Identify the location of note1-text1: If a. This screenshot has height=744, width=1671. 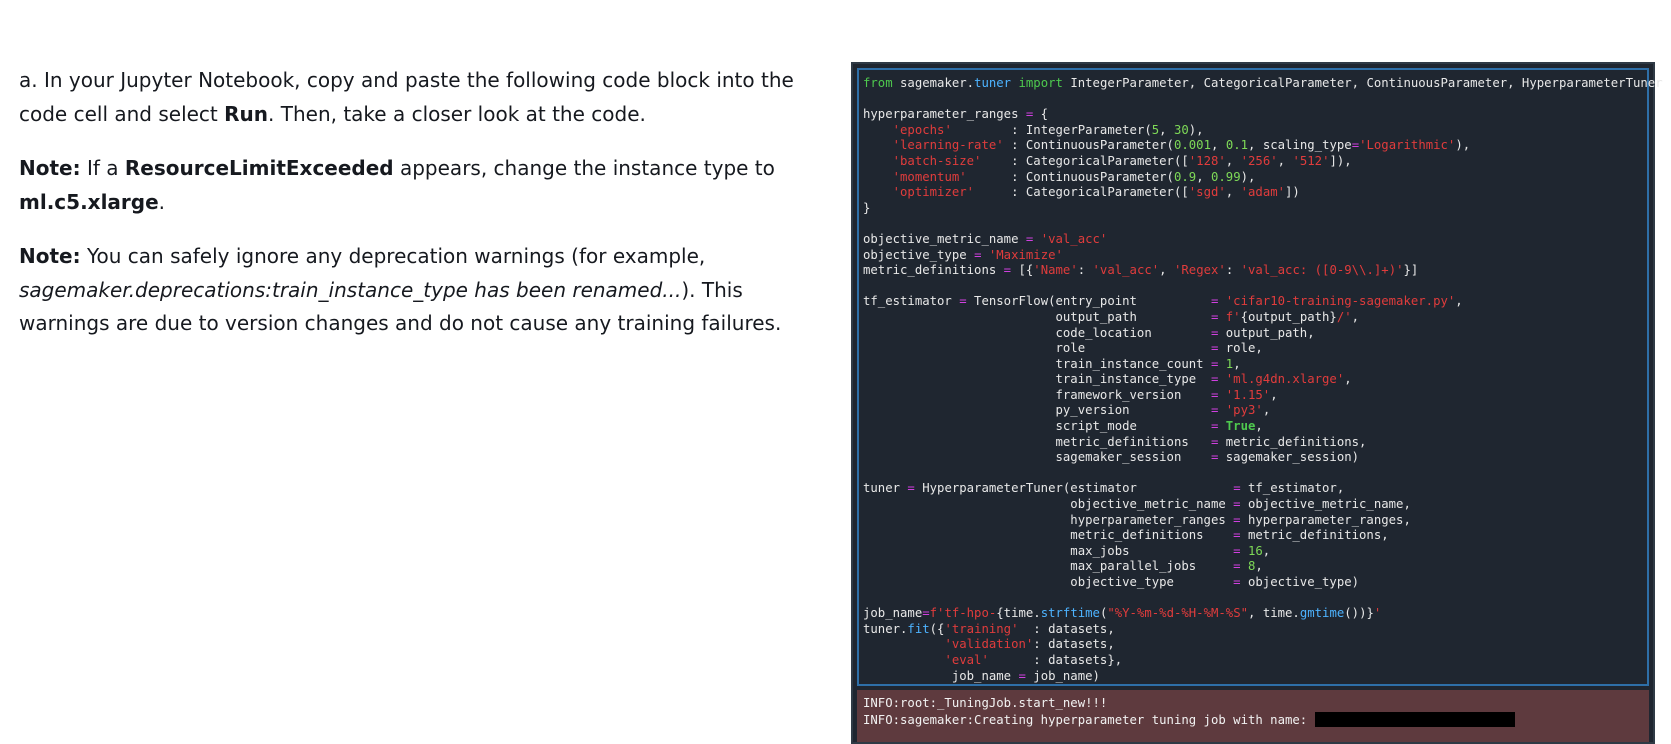
(102, 168).